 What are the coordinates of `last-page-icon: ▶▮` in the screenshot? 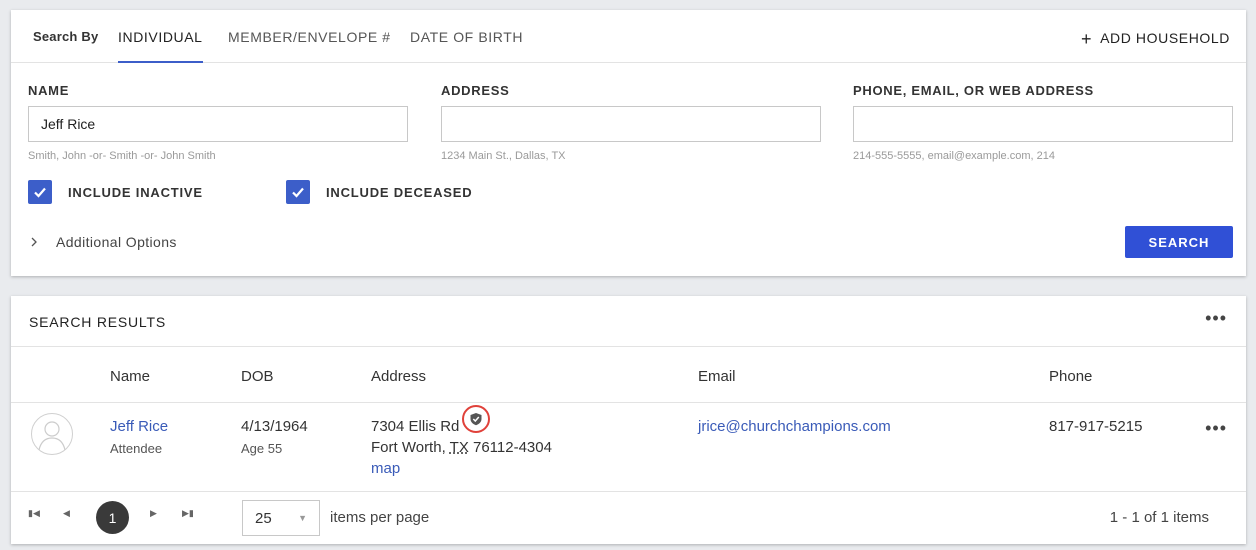 It's located at (188, 513).